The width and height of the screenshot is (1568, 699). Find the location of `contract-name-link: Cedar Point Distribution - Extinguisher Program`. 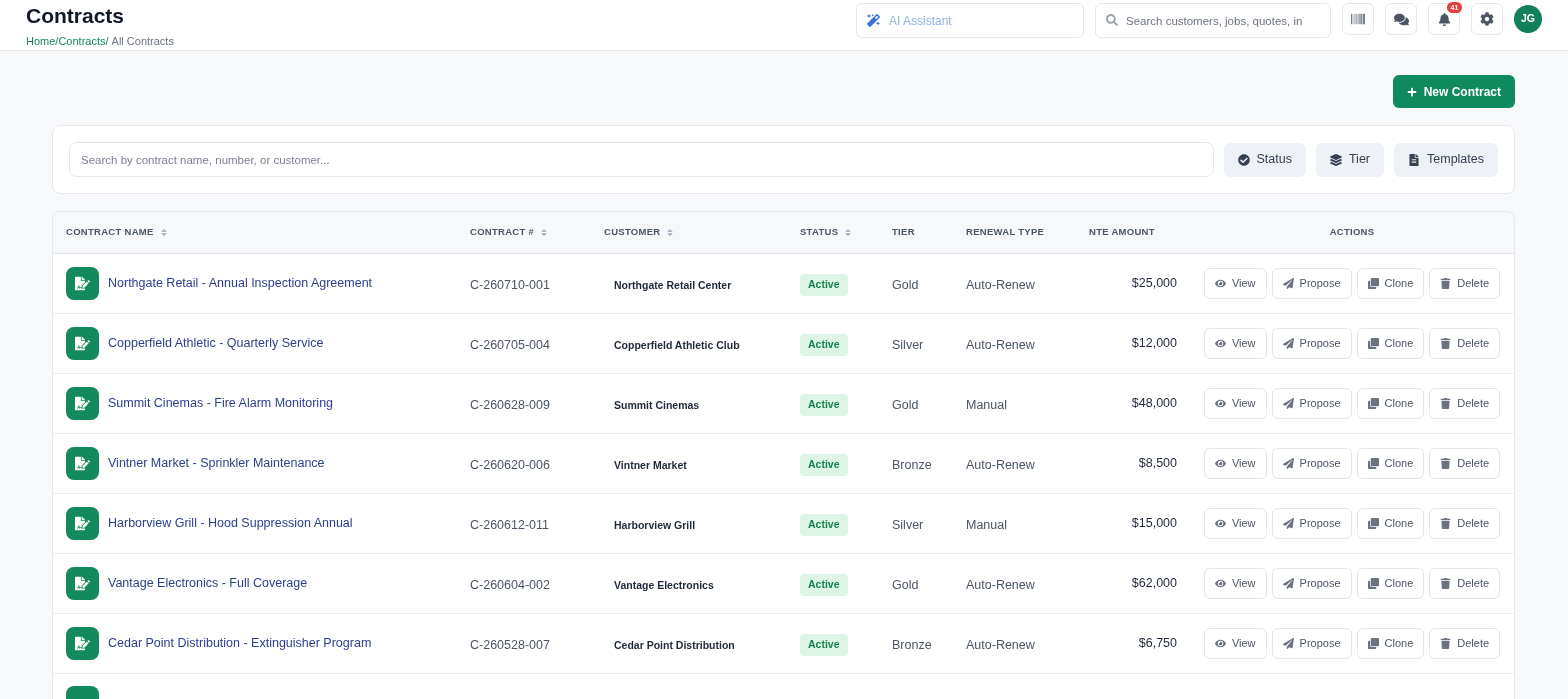

contract-name-link: Cedar Point Distribution - Extinguisher Program is located at coordinates (240, 643).